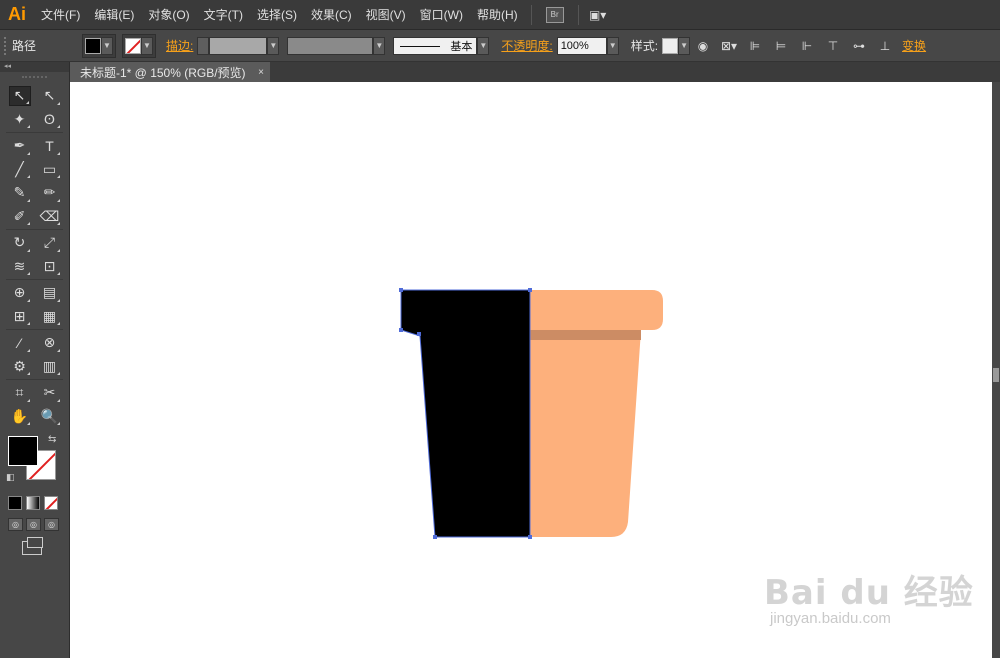 This screenshot has height=658, width=1000. What do you see at coordinates (50, 416) in the screenshot?
I see `zoom-tool-icon: 🔍` at bounding box center [50, 416].